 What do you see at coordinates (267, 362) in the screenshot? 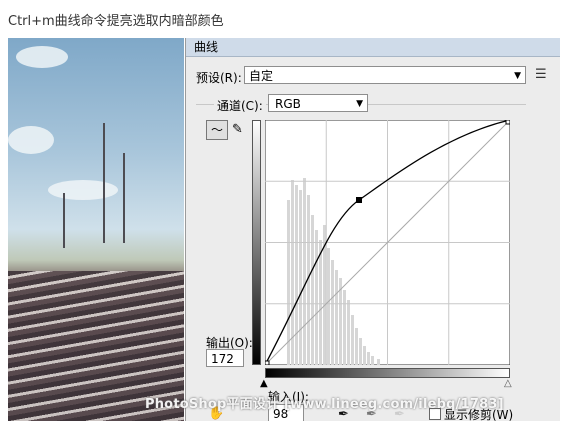
I see `curve-endpoint-bottom` at bounding box center [267, 362].